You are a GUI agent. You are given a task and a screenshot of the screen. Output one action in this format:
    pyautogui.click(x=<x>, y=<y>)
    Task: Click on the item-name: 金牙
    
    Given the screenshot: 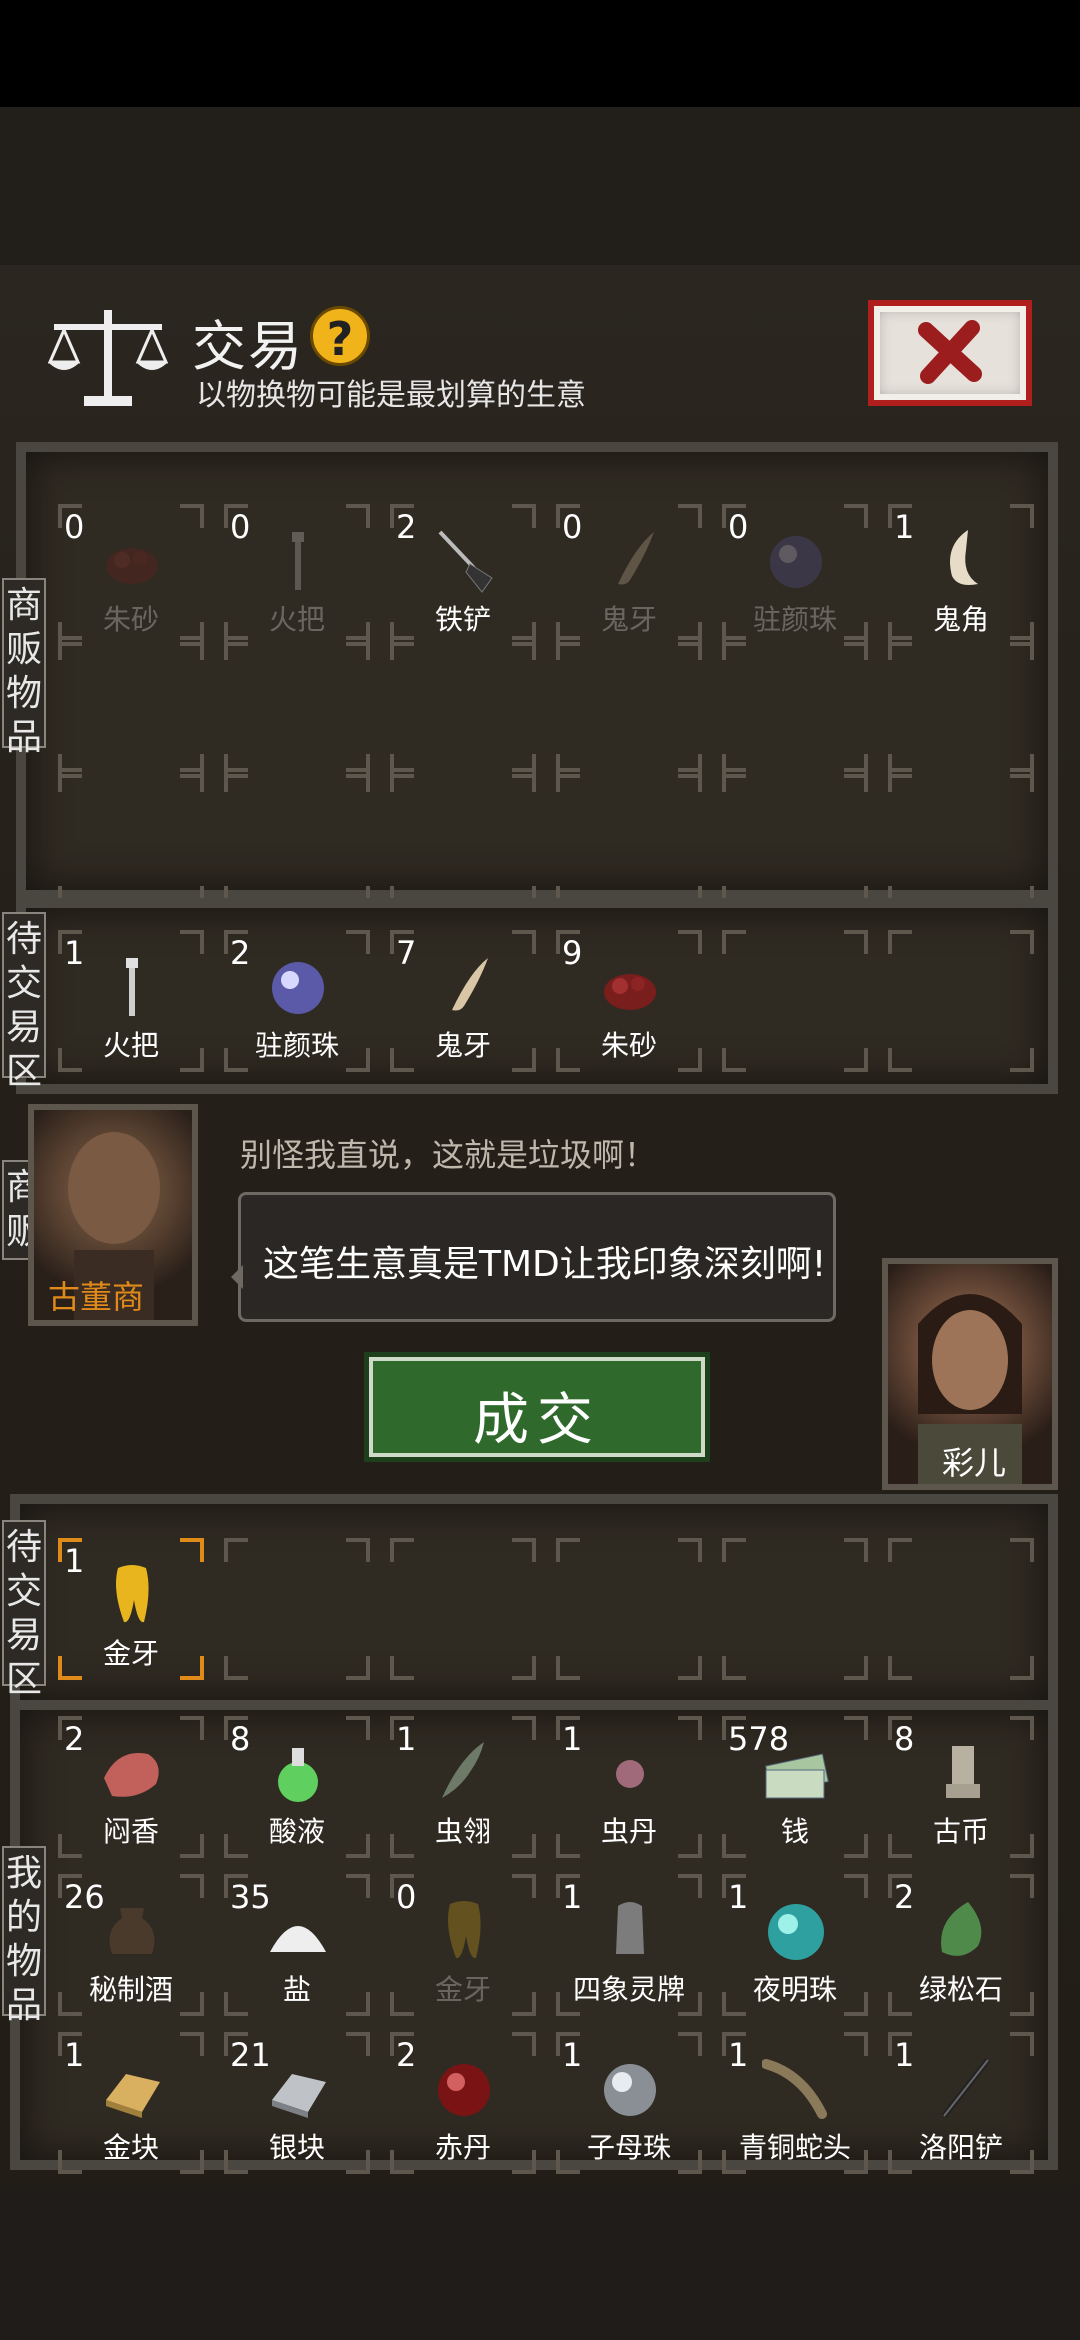 What is the action you would take?
    pyautogui.click(x=462, y=1989)
    